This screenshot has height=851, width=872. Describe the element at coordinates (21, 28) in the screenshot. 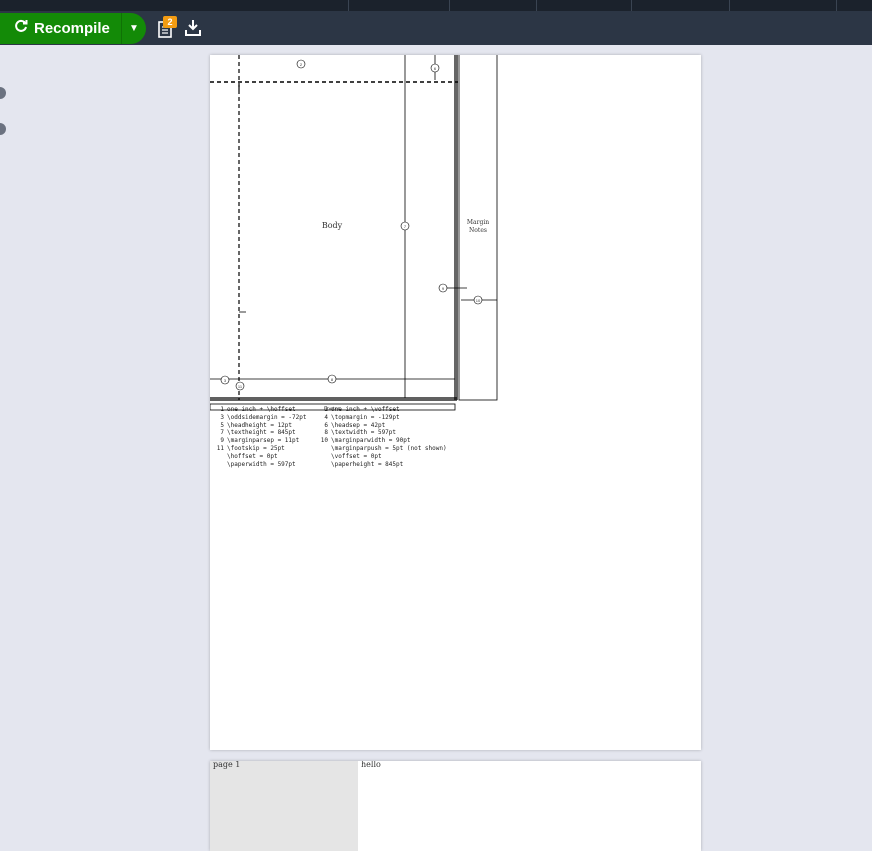

I see `refresh-icon` at that location.